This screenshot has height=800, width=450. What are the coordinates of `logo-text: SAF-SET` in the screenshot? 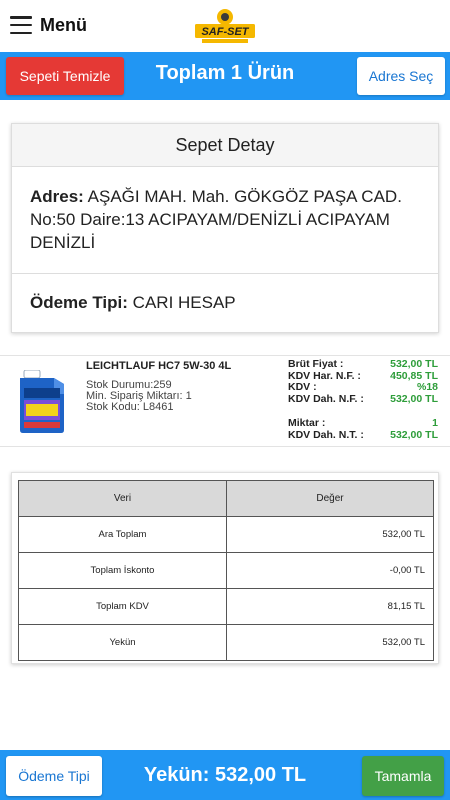 It's located at (225, 32).